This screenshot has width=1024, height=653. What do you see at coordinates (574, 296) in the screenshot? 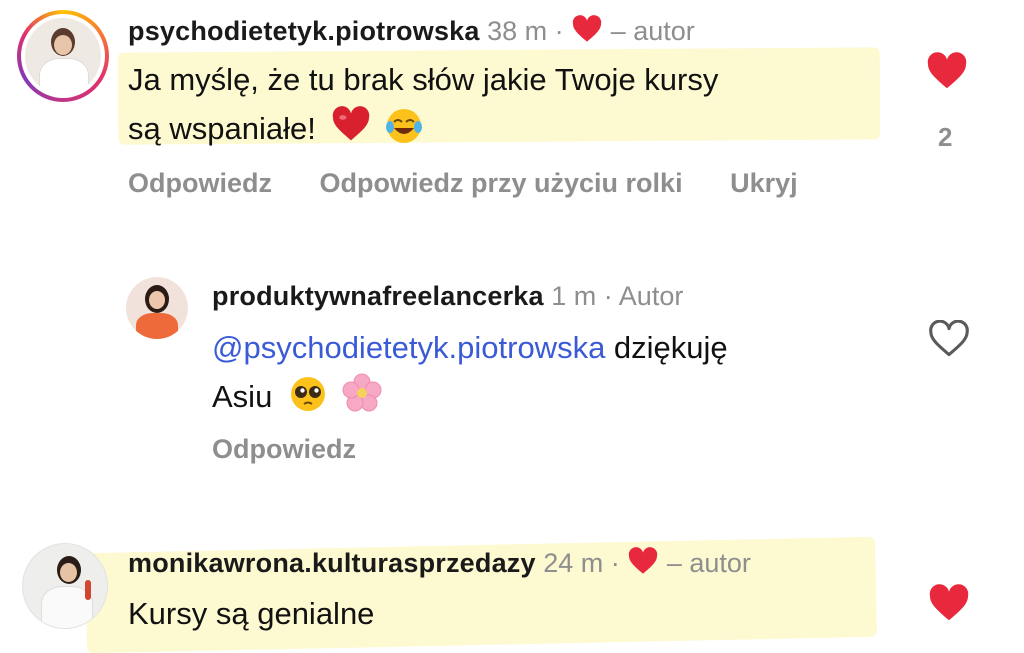
I see `timestamp: 1 m` at bounding box center [574, 296].